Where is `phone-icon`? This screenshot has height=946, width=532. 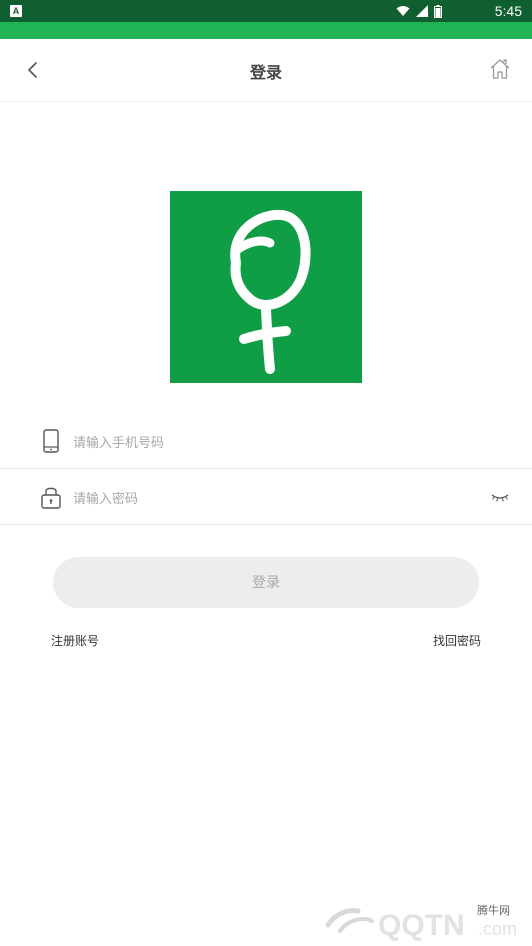
phone-icon is located at coordinates (51, 441).